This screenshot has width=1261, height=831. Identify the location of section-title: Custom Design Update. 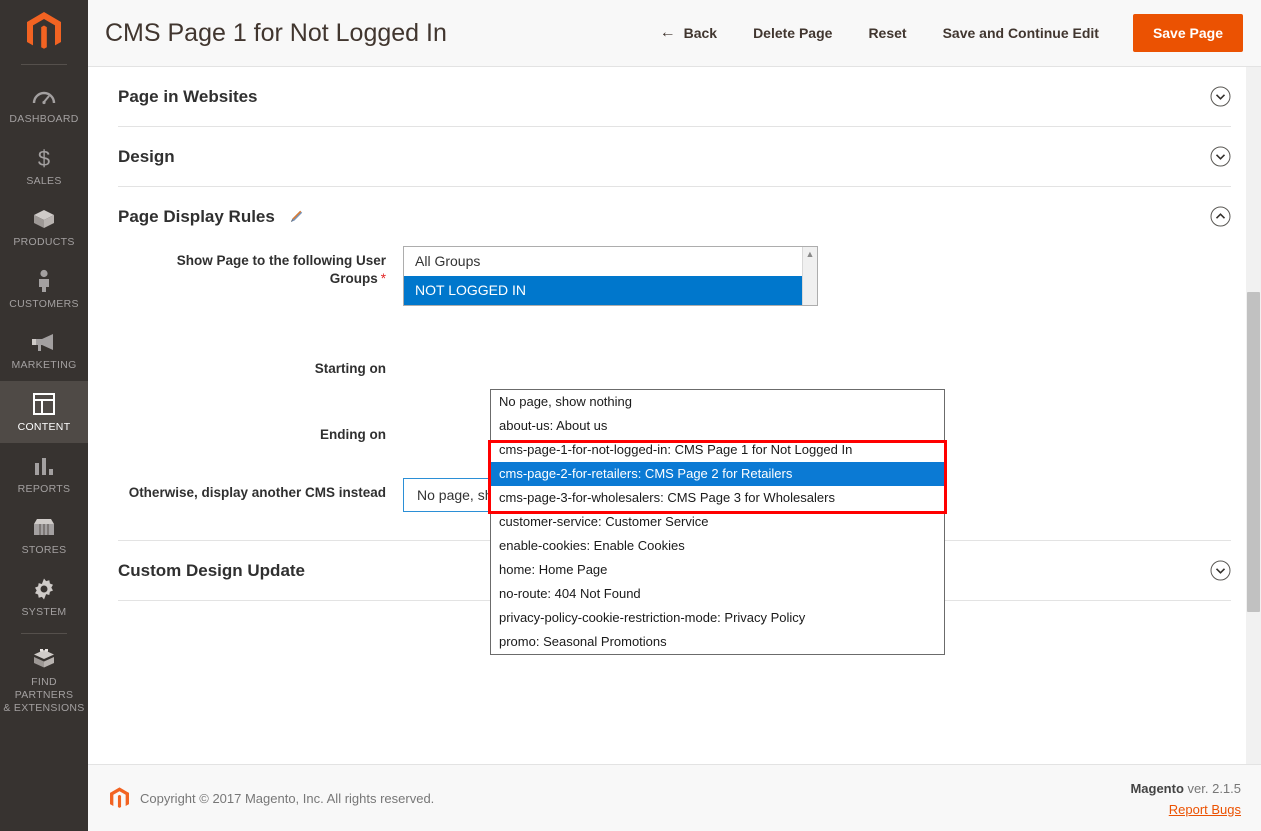
(212, 570).